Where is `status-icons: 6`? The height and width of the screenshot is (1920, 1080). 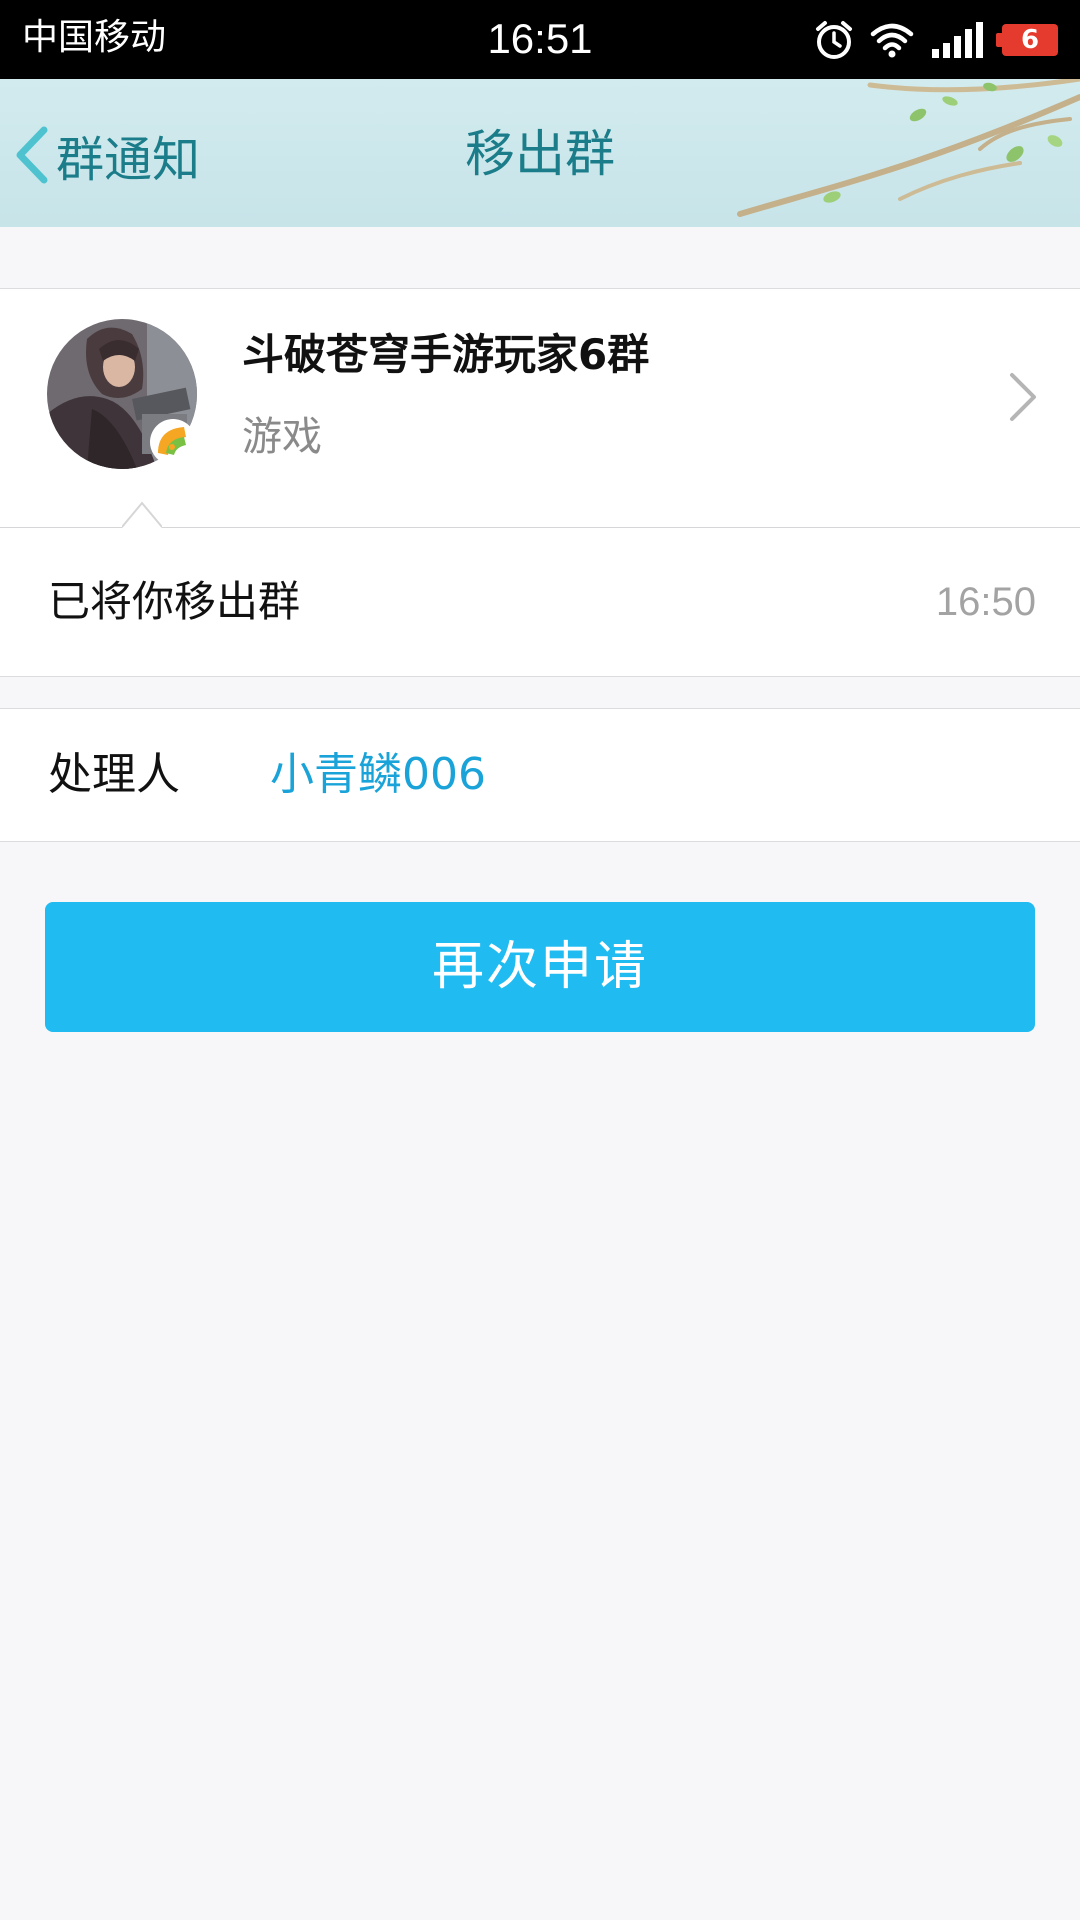 status-icons: 6 is located at coordinates (936, 40).